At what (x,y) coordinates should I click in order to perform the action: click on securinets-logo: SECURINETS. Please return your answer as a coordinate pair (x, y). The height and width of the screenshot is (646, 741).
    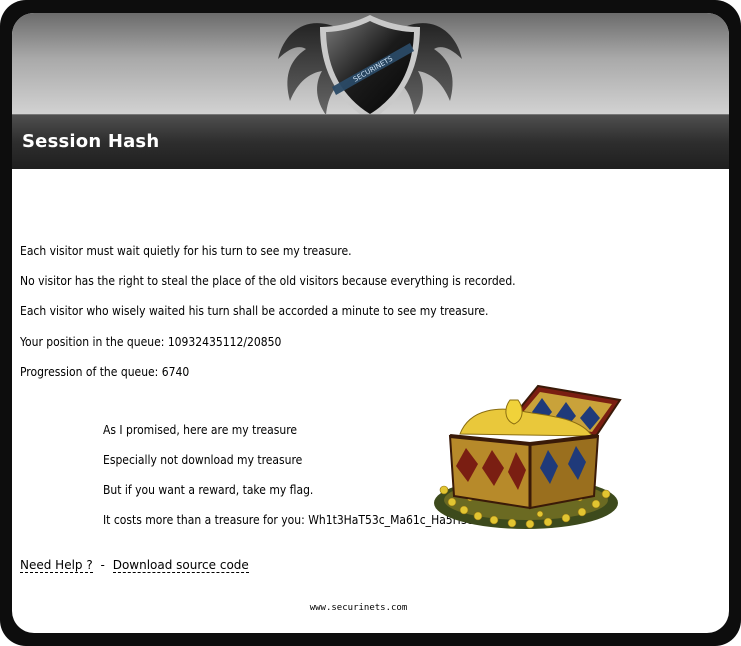
    Looking at the image, I should click on (370, 68).